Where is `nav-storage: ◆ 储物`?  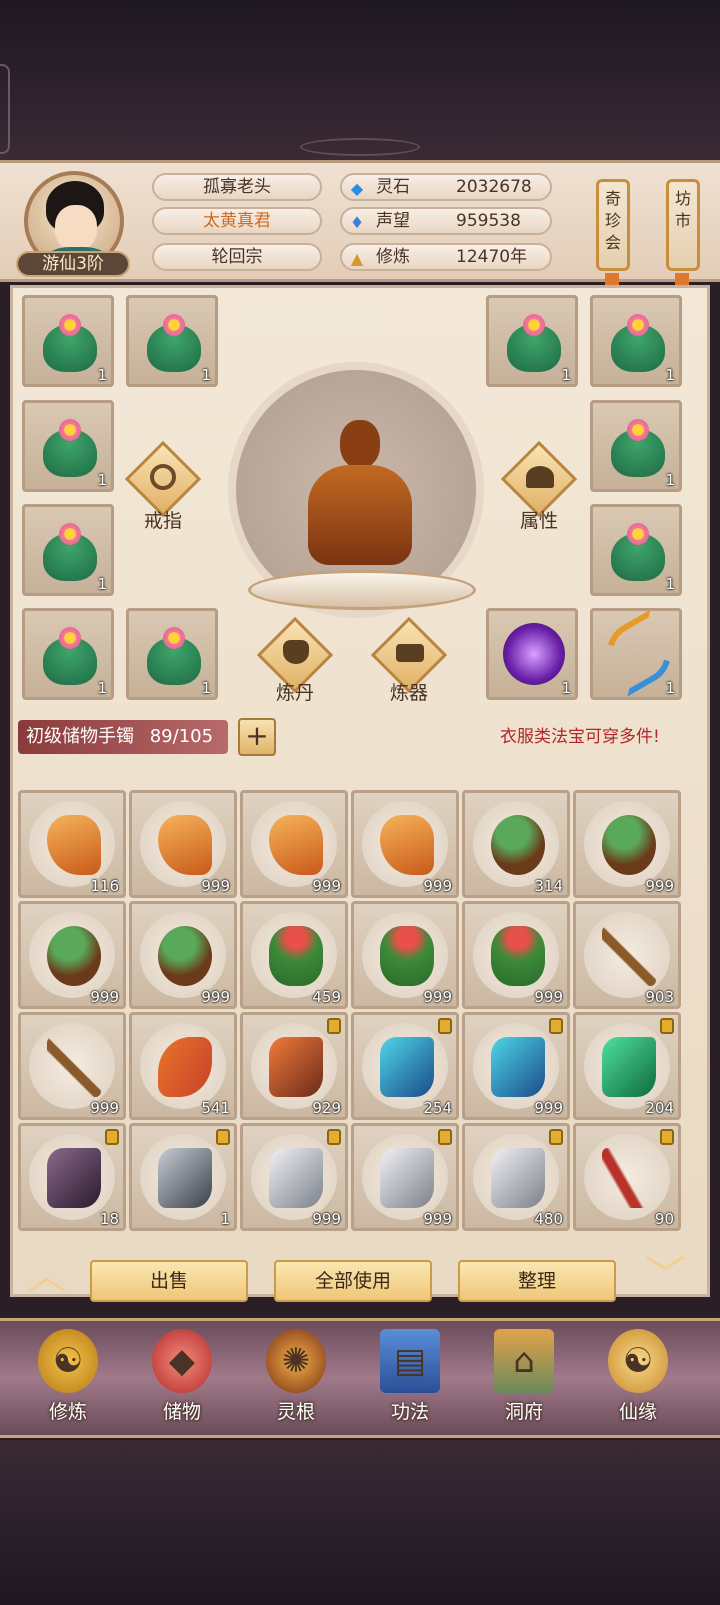
nav-storage: ◆ 储物 is located at coordinates (182, 1383).